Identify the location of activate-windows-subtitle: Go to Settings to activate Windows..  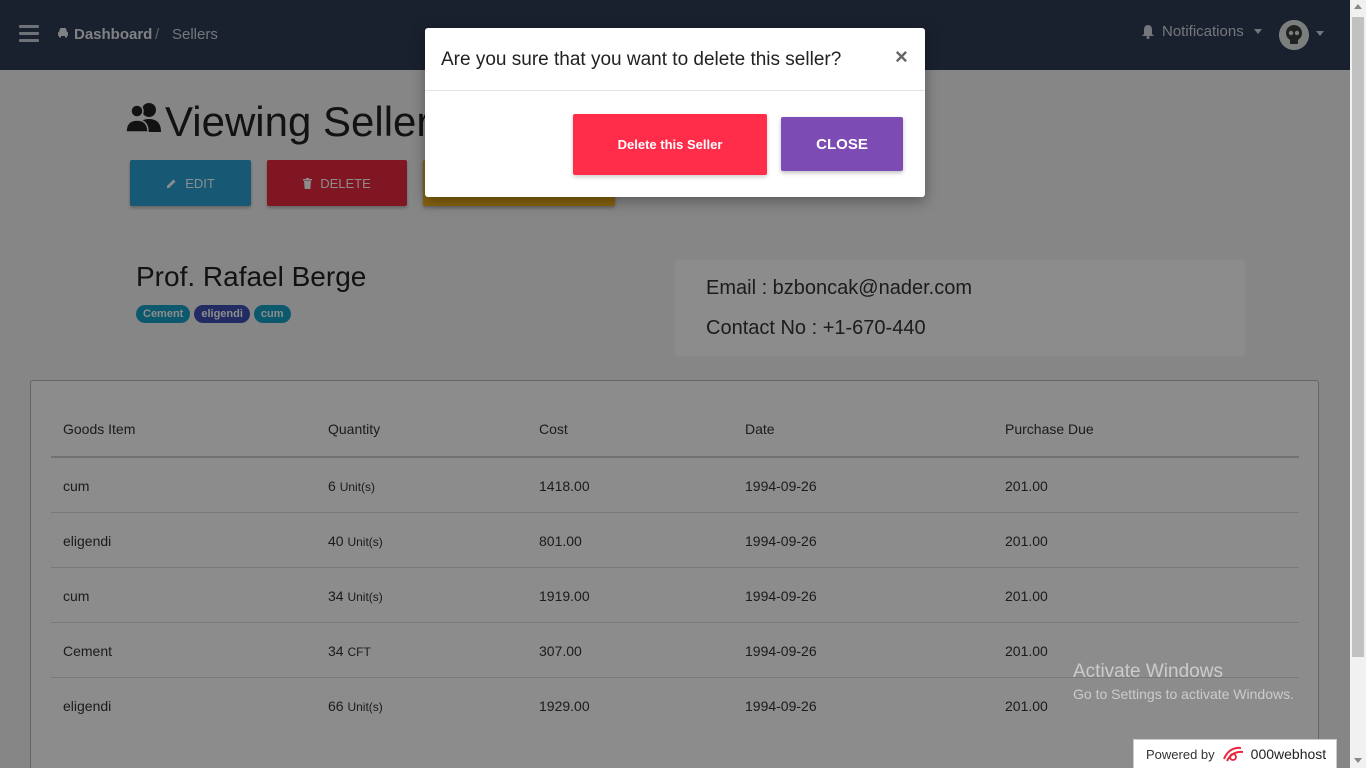
(1183, 694).